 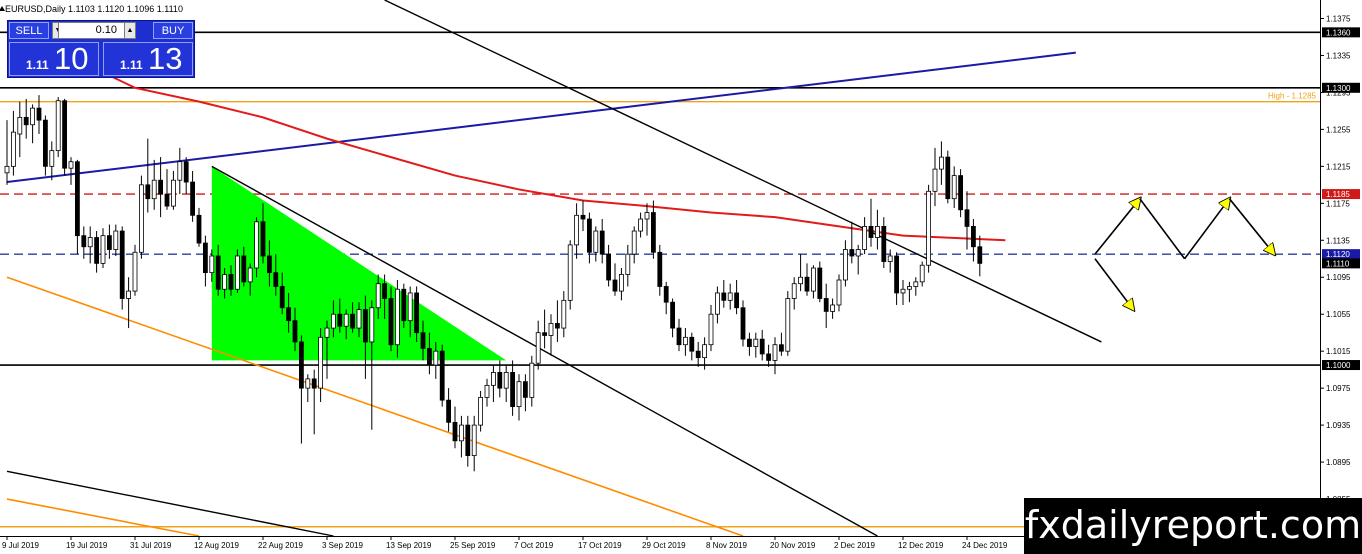 What do you see at coordinates (793, 545) in the screenshot?
I see `x-tick-label: 20 Nov 2019` at bounding box center [793, 545].